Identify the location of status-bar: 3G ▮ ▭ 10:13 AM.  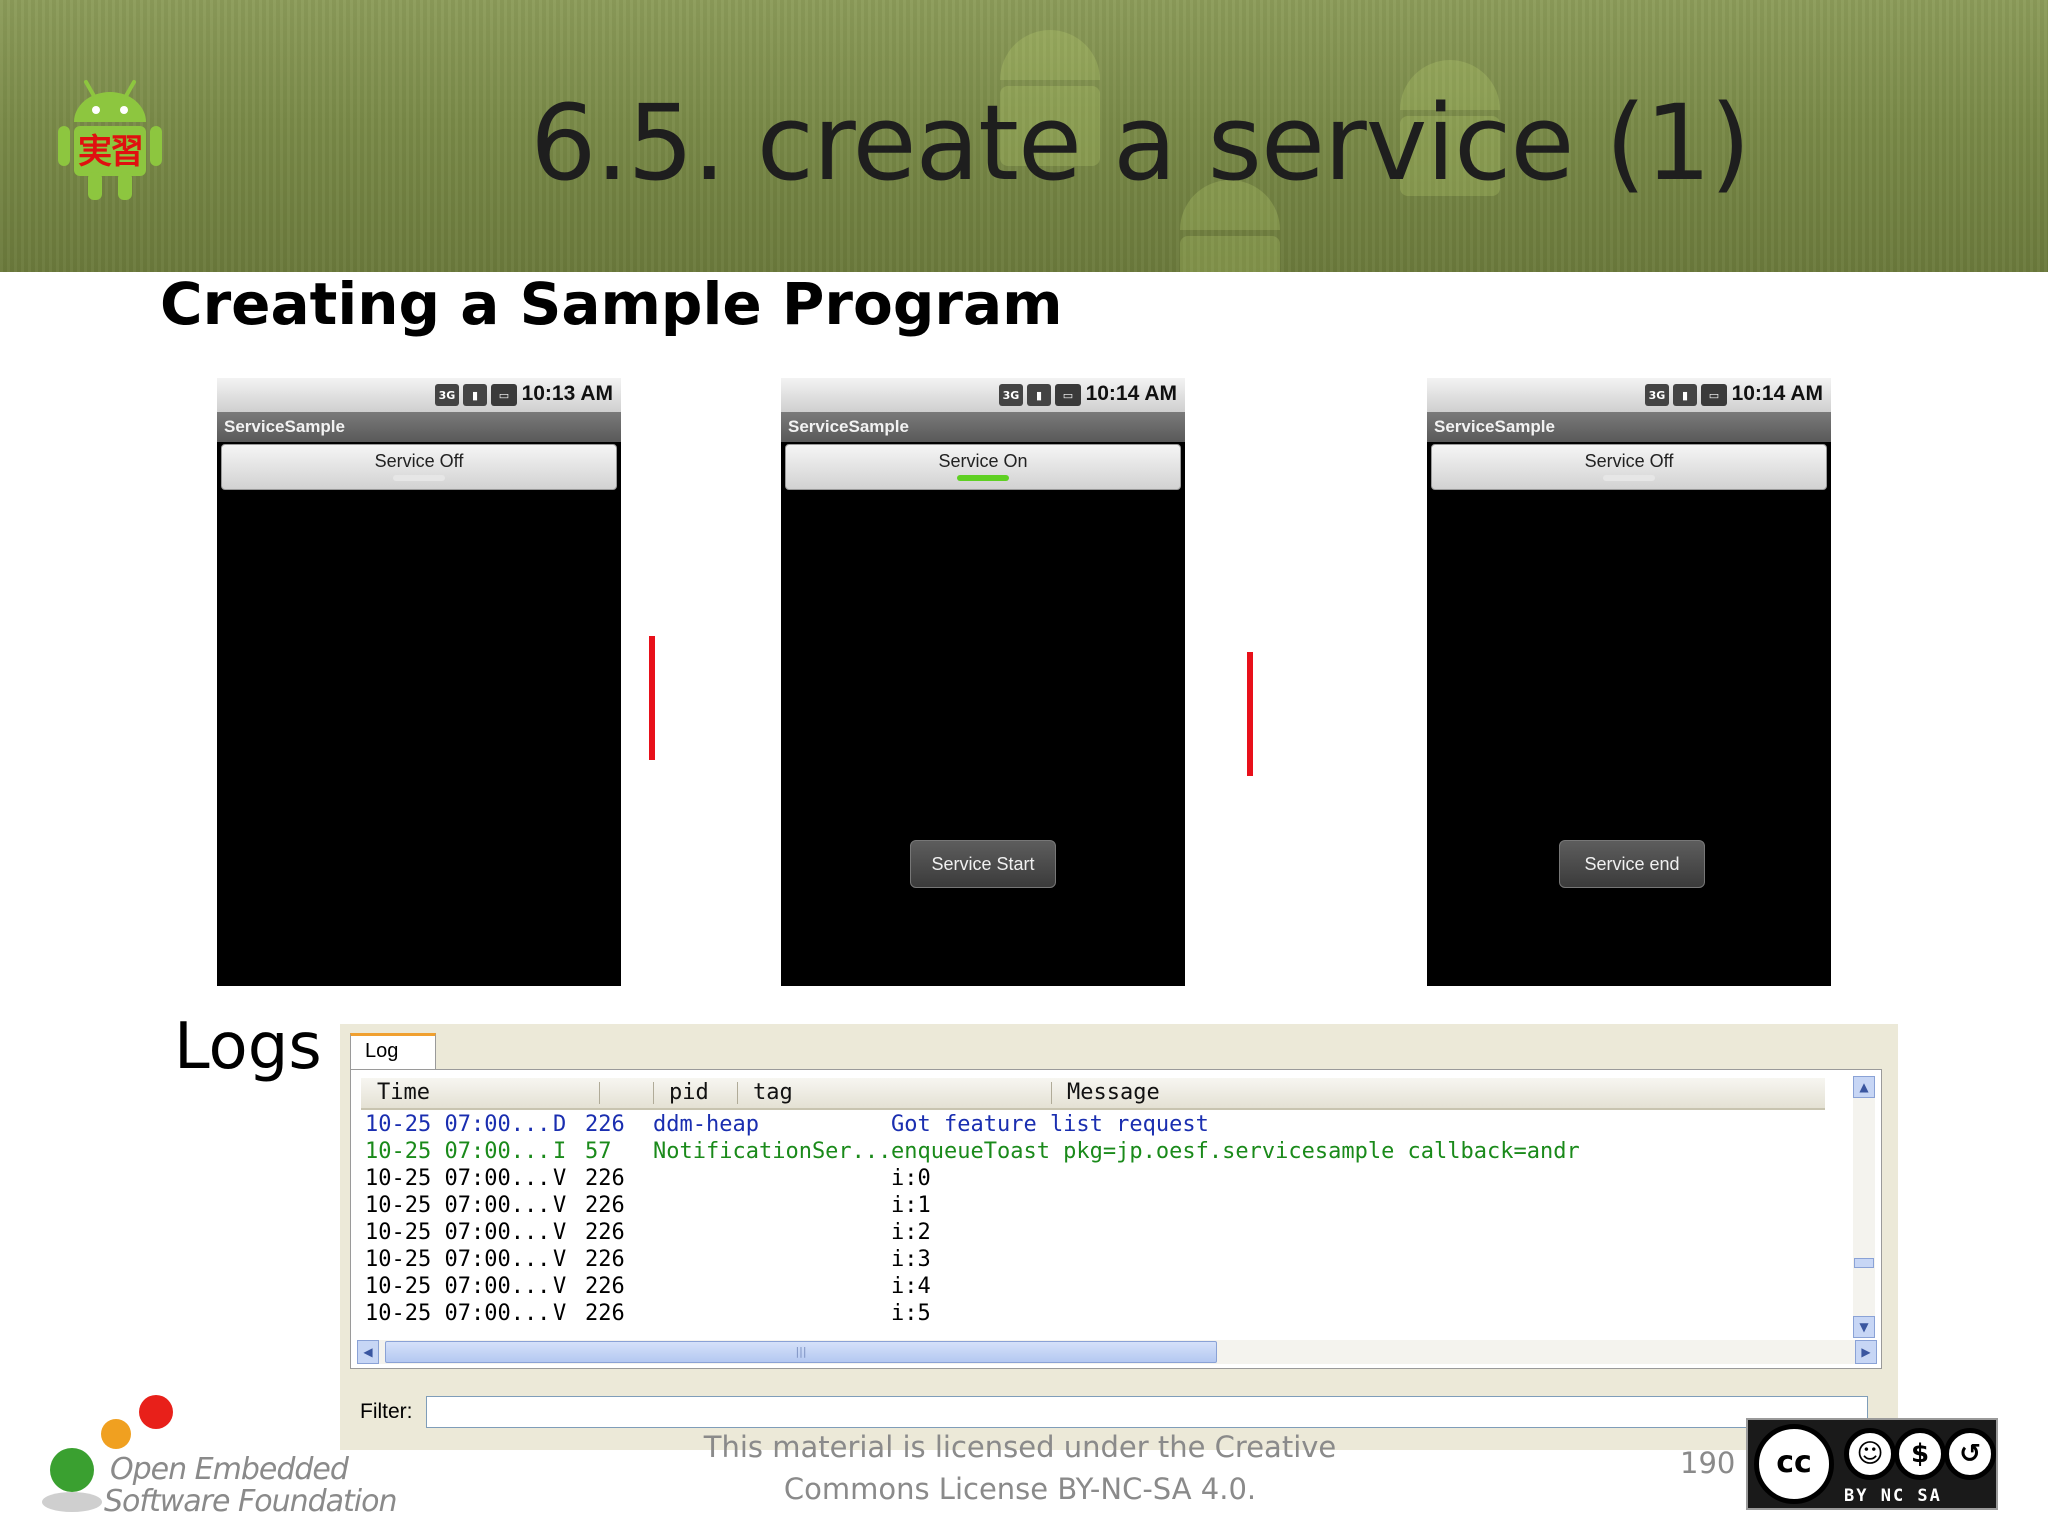
(419, 395).